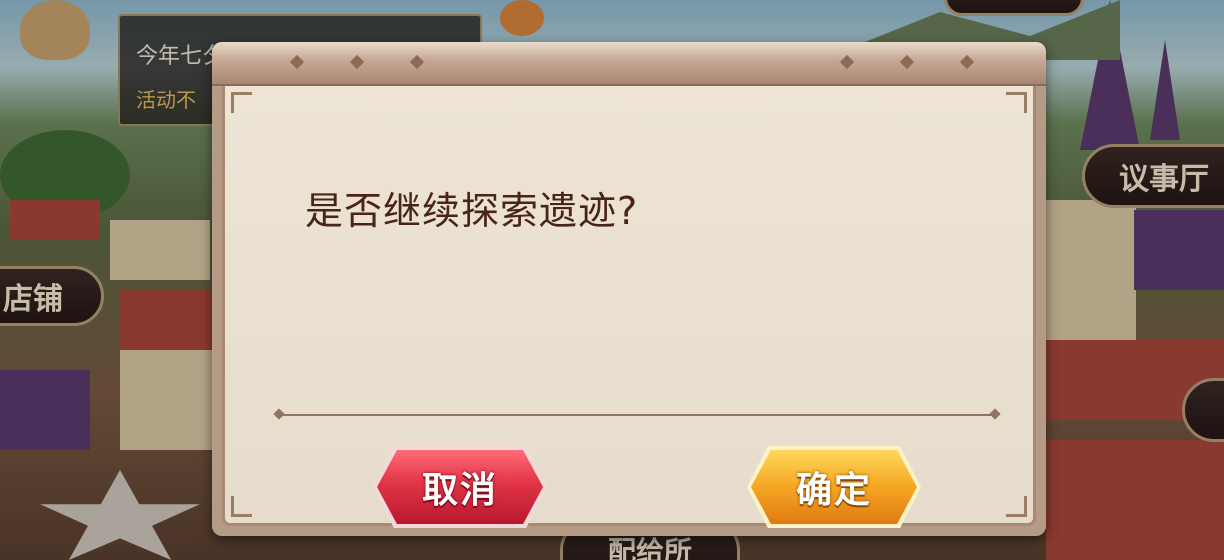 The width and height of the screenshot is (1224, 560). I want to click on dialog-header-bar, so click(629, 64).